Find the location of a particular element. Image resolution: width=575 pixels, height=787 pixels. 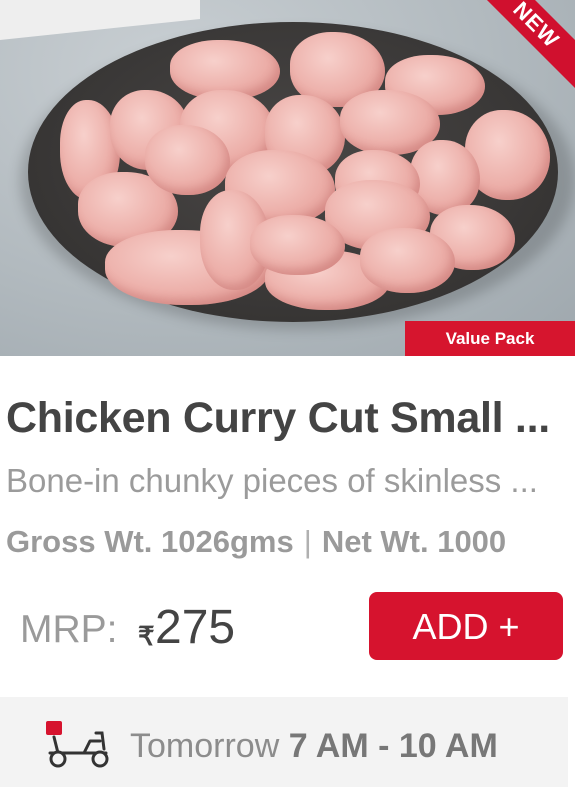

value-pack-badge: Value Pack is located at coordinates (490, 338).